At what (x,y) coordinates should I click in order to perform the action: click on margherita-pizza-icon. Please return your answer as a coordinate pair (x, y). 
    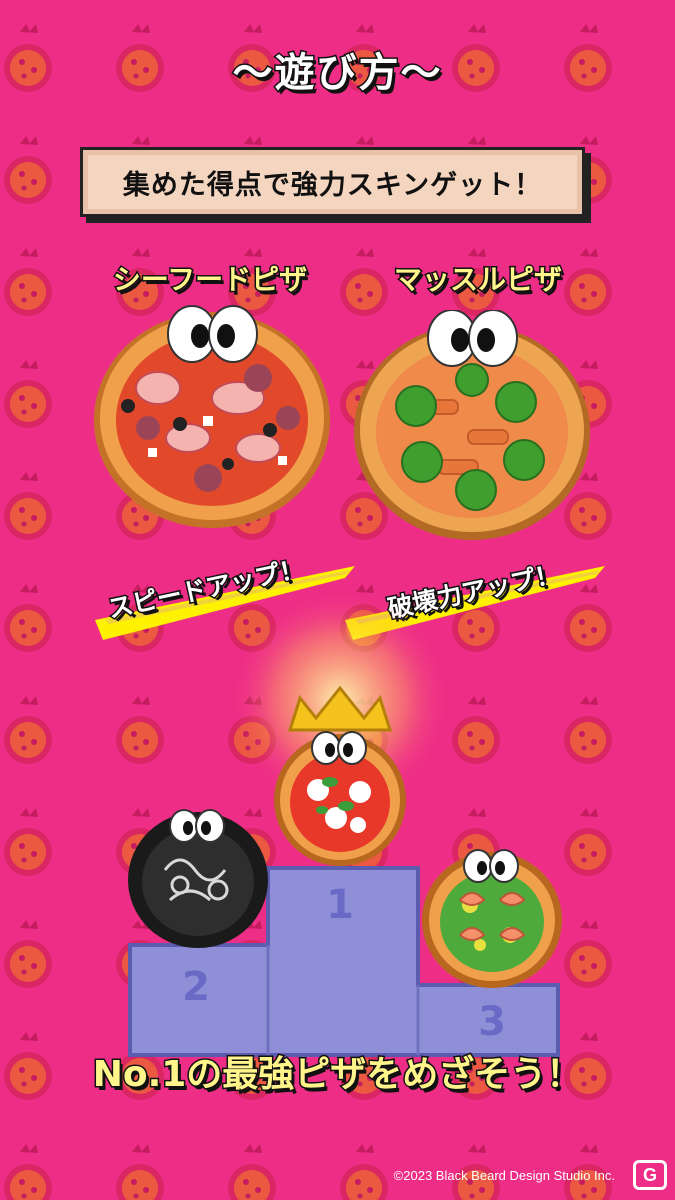
    Looking at the image, I should click on (340, 775).